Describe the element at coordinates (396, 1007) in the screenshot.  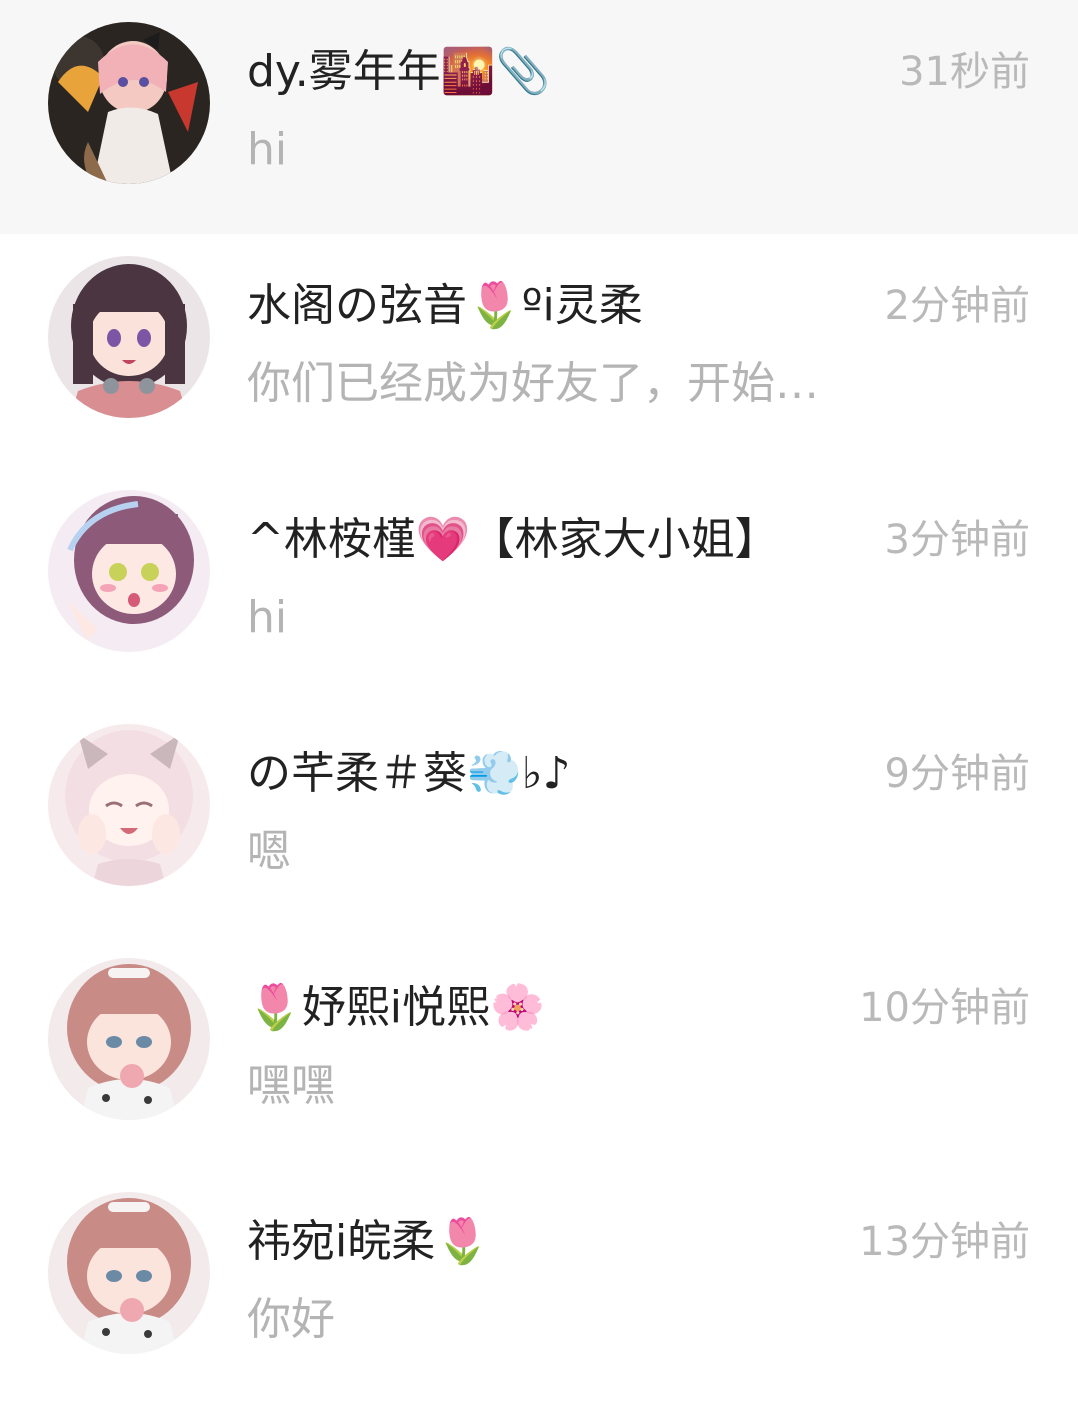
I see `contact-name: 🌷妤熙i悦熙🌸` at that location.